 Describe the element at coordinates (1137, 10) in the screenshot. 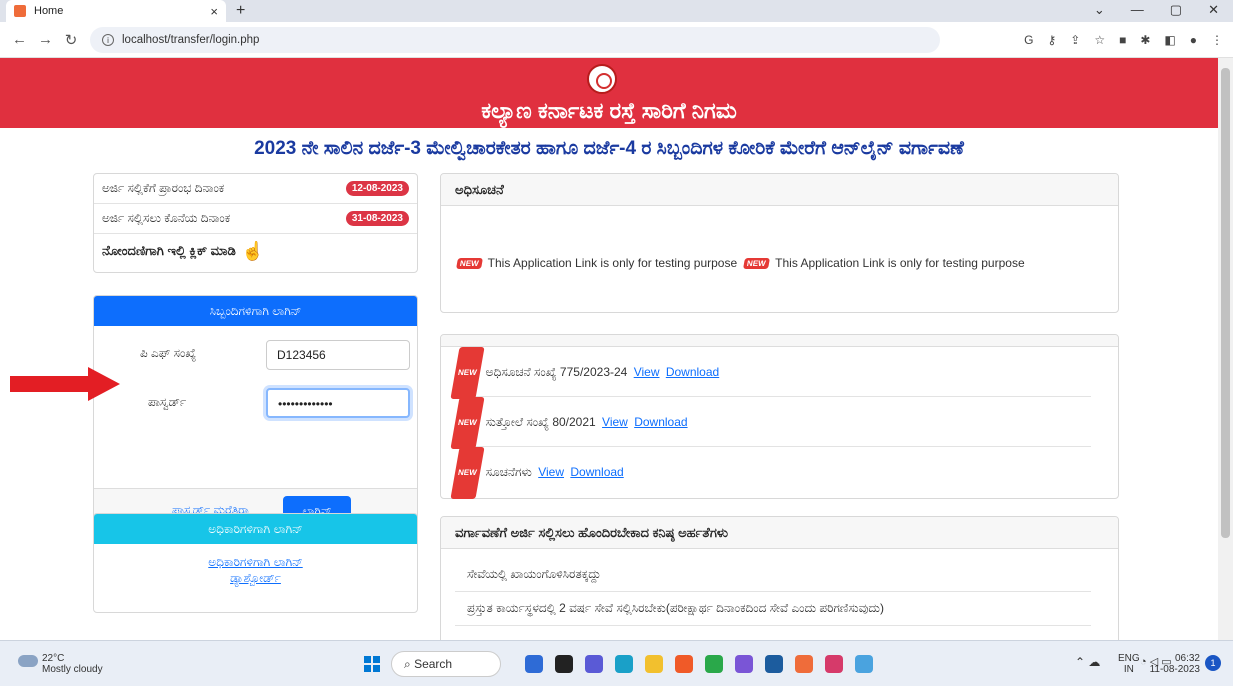

I see `minimize-icon: —` at that location.